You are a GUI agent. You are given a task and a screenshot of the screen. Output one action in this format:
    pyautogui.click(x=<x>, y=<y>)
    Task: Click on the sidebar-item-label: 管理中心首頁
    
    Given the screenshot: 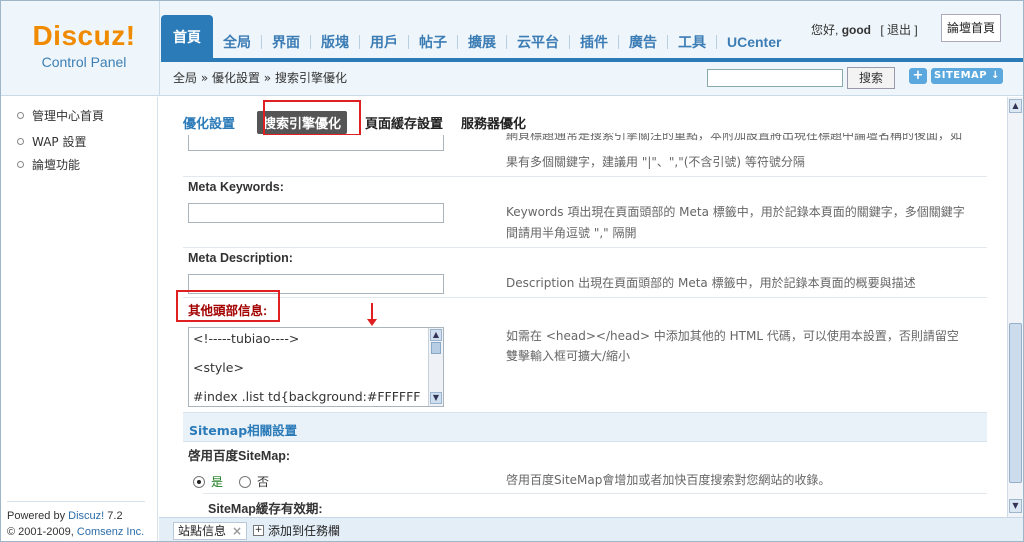 What is the action you would take?
    pyautogui.click(x=68, y=116)
    